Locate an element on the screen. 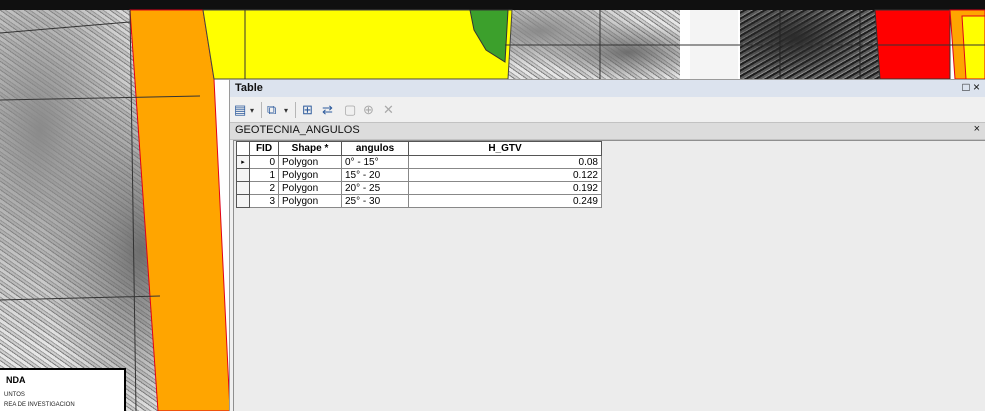 Image resolution: width=985 pixels, height=411 pixels. cell-fid: 1 is located at coordinates (264, 175).